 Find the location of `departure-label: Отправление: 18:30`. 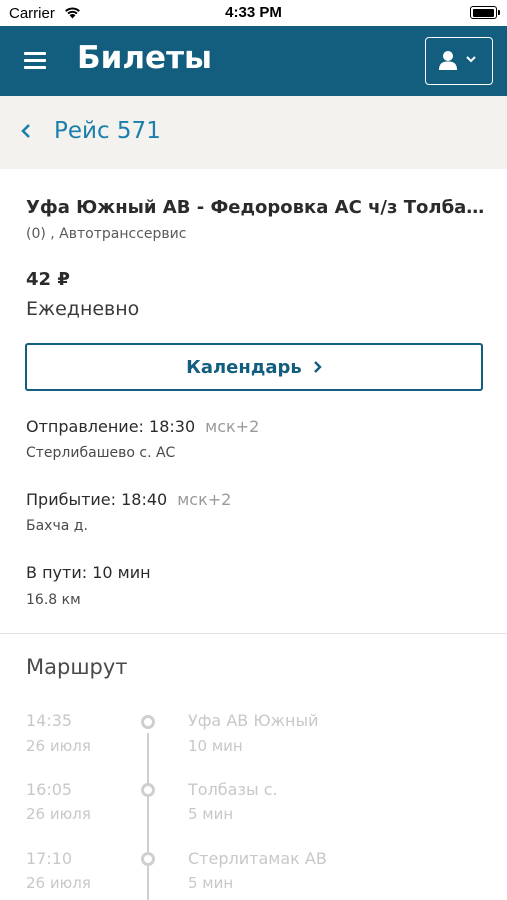

departure-label: Отправление: 18:30 is located at coordinates (111, 426).